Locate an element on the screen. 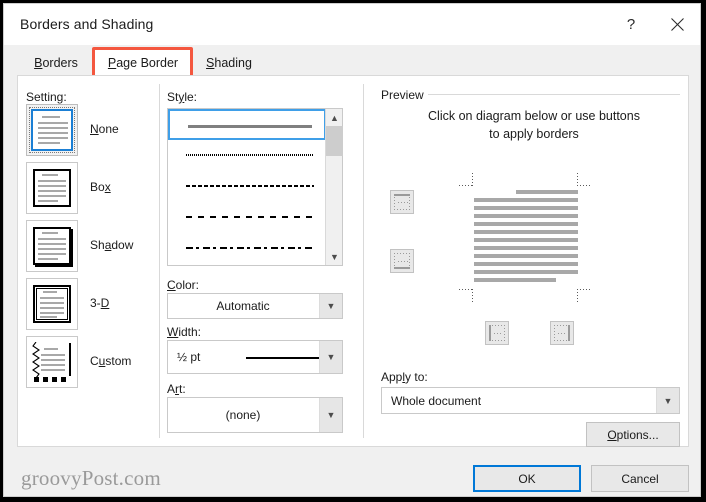  setting-item-box: Box is located at coordinates (90, 188).